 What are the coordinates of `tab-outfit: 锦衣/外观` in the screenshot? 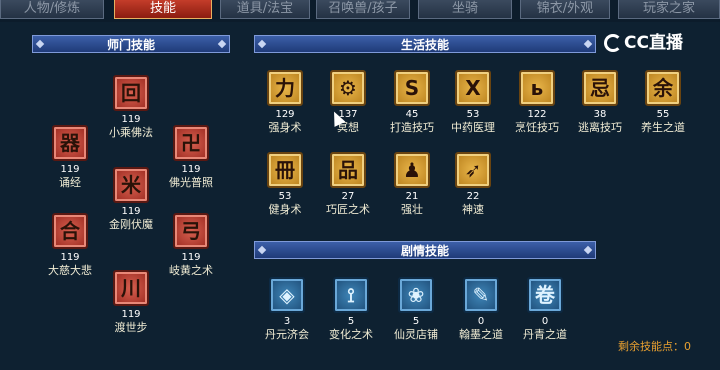 It's located at (565, 9).